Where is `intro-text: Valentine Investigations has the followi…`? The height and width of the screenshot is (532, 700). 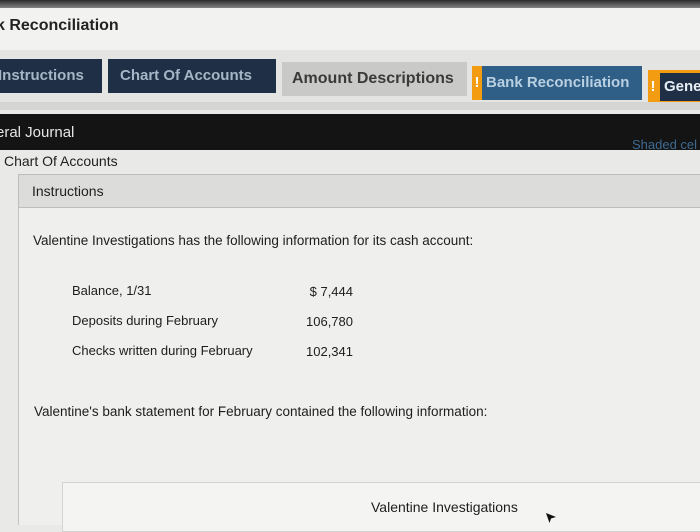
intro-text: Valentine Investigations has the followi… is located at coordinates (253, 240).